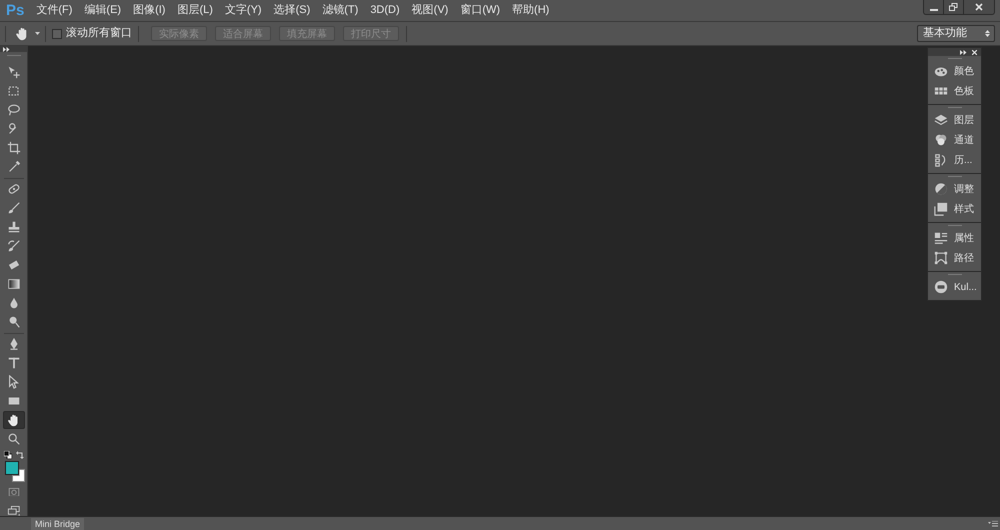 The height and width of the screenshot is (530, 1000). What do you see at coordinates (99, 34) in the screenshot?
I see `checkbox-label: 滚动所有窗口` at bounding box center [99, 34].